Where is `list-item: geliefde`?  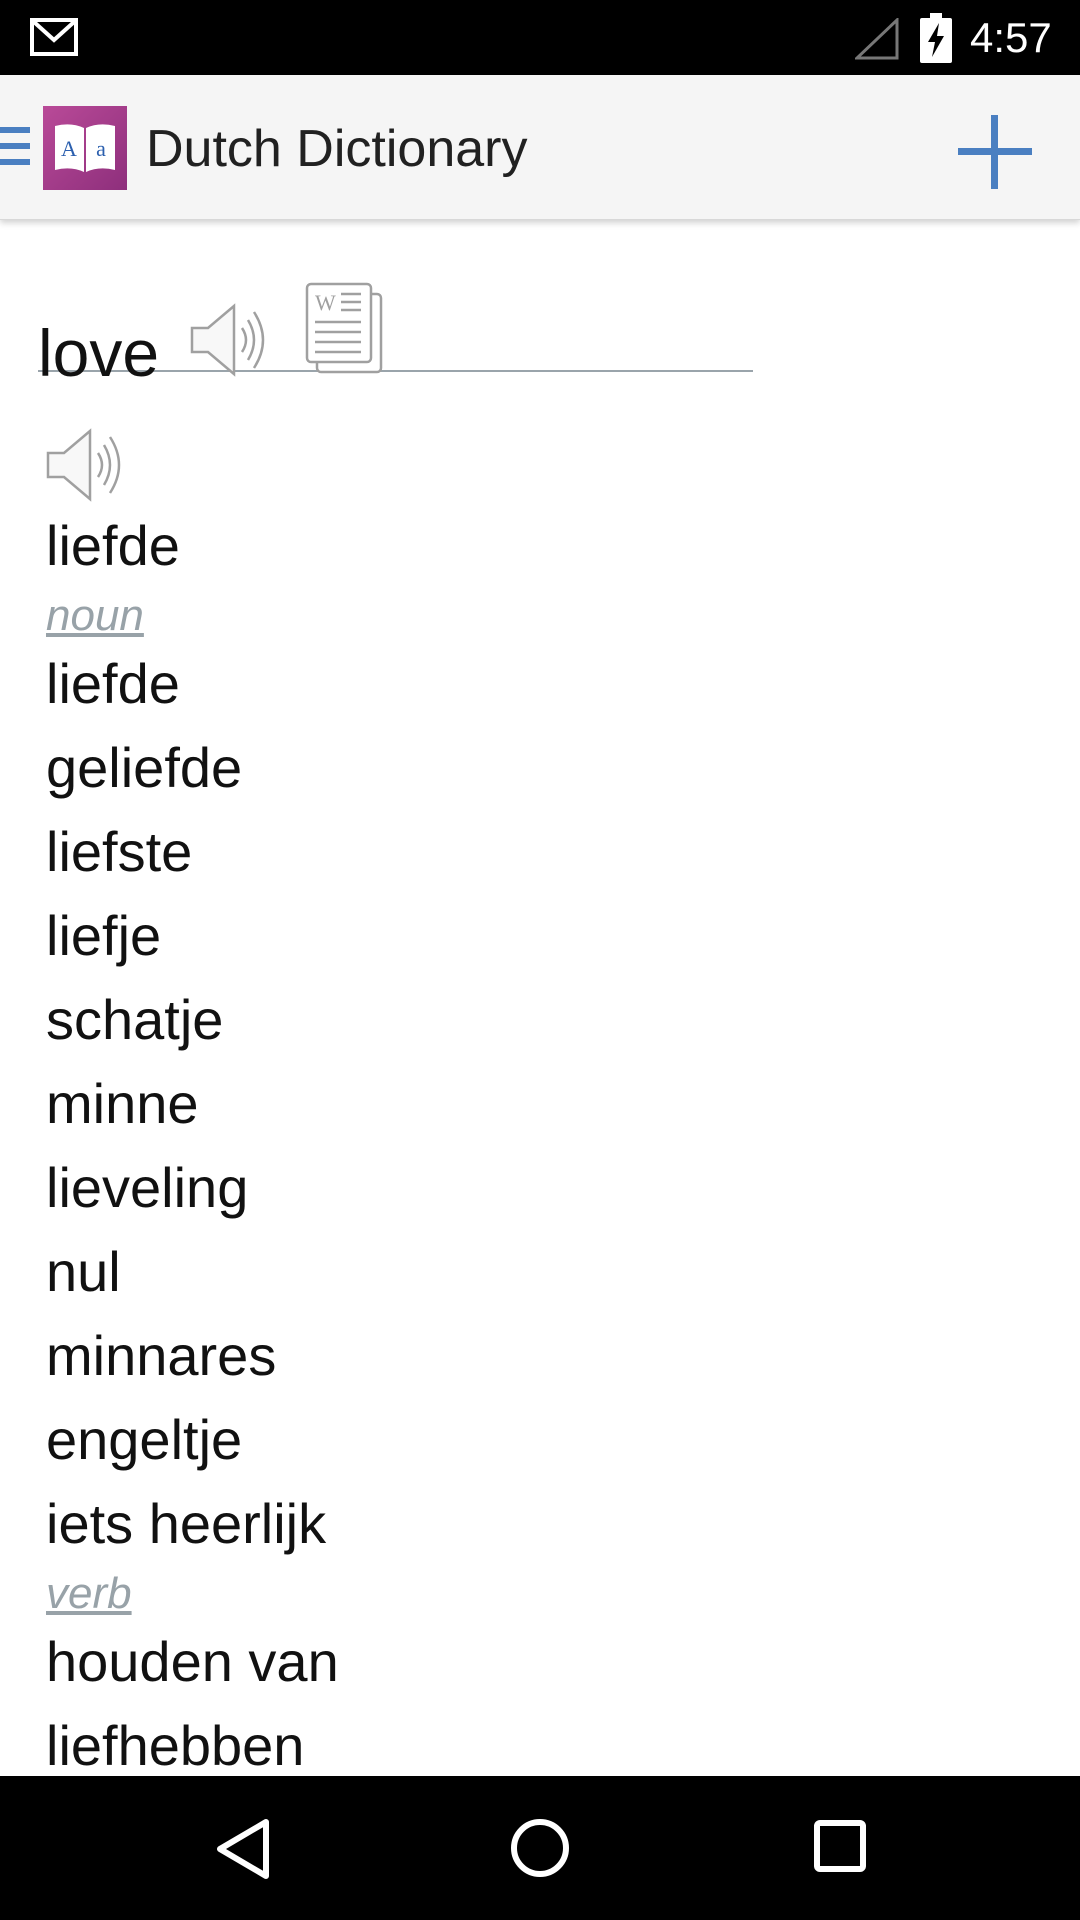
list-item: geliefde is located at coordinates (144, 768).